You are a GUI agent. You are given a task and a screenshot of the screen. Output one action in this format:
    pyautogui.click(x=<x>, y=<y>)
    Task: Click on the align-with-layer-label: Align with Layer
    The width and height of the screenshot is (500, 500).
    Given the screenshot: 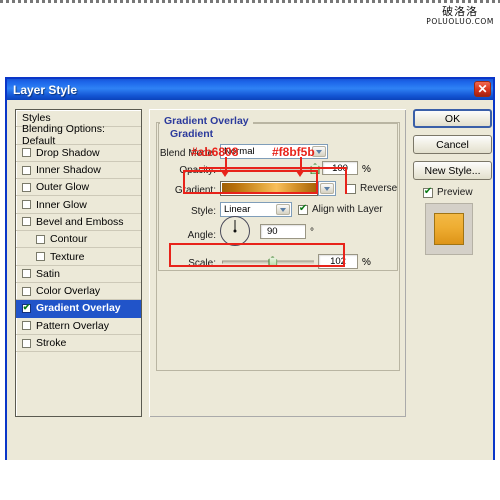 What is the action you would take?
    pyautogui.click(x=347, y=209)
    